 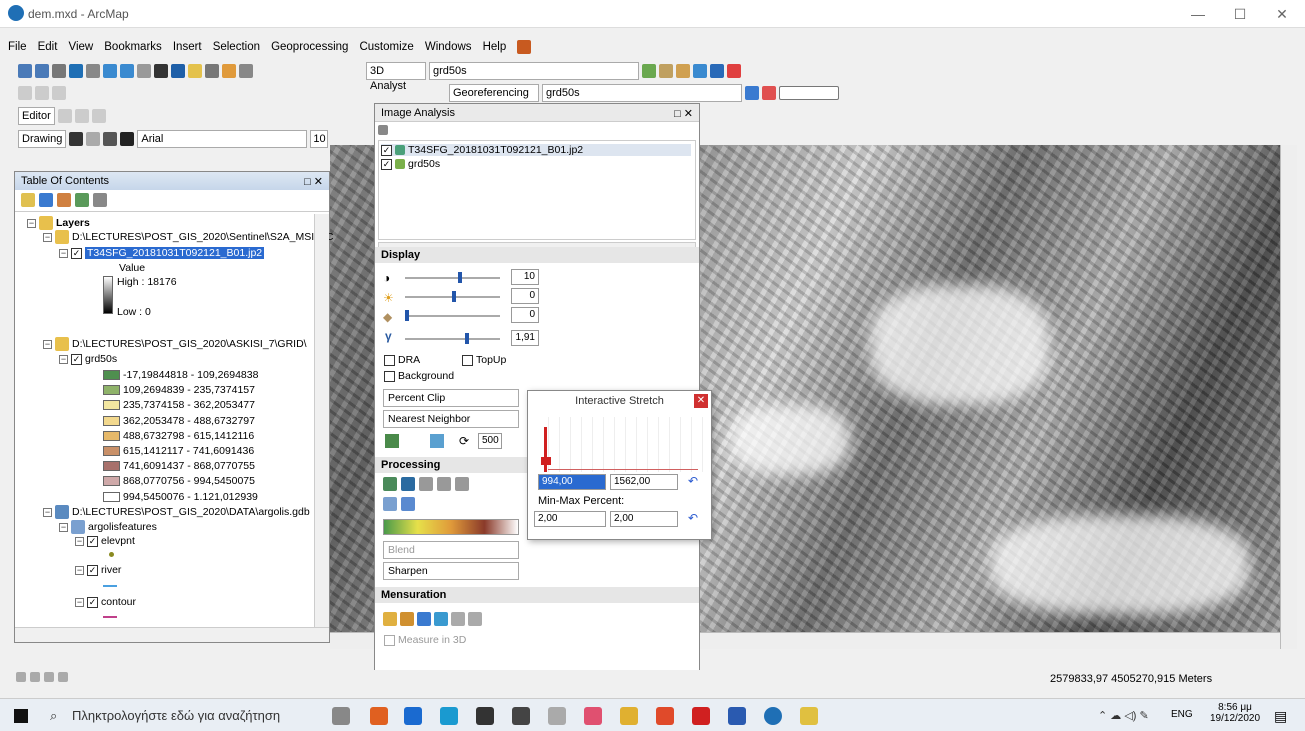 I want to click on menu-insert: Insert, so click(x=187, y=47).